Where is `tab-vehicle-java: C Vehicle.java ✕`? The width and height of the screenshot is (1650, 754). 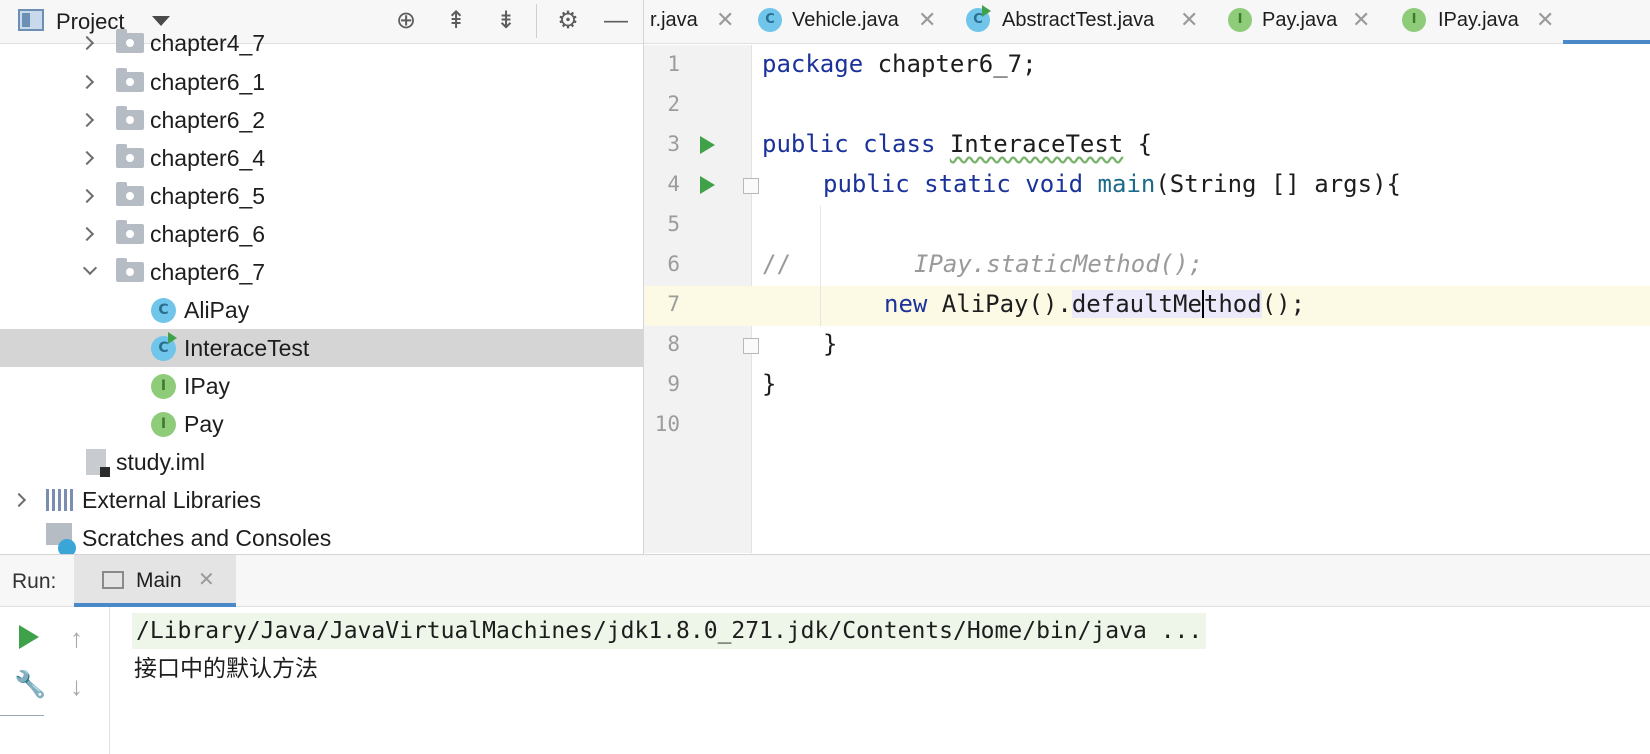 tab-vehicle-java: C Vehicle.java ✕ is located at coordinates (853, 21).